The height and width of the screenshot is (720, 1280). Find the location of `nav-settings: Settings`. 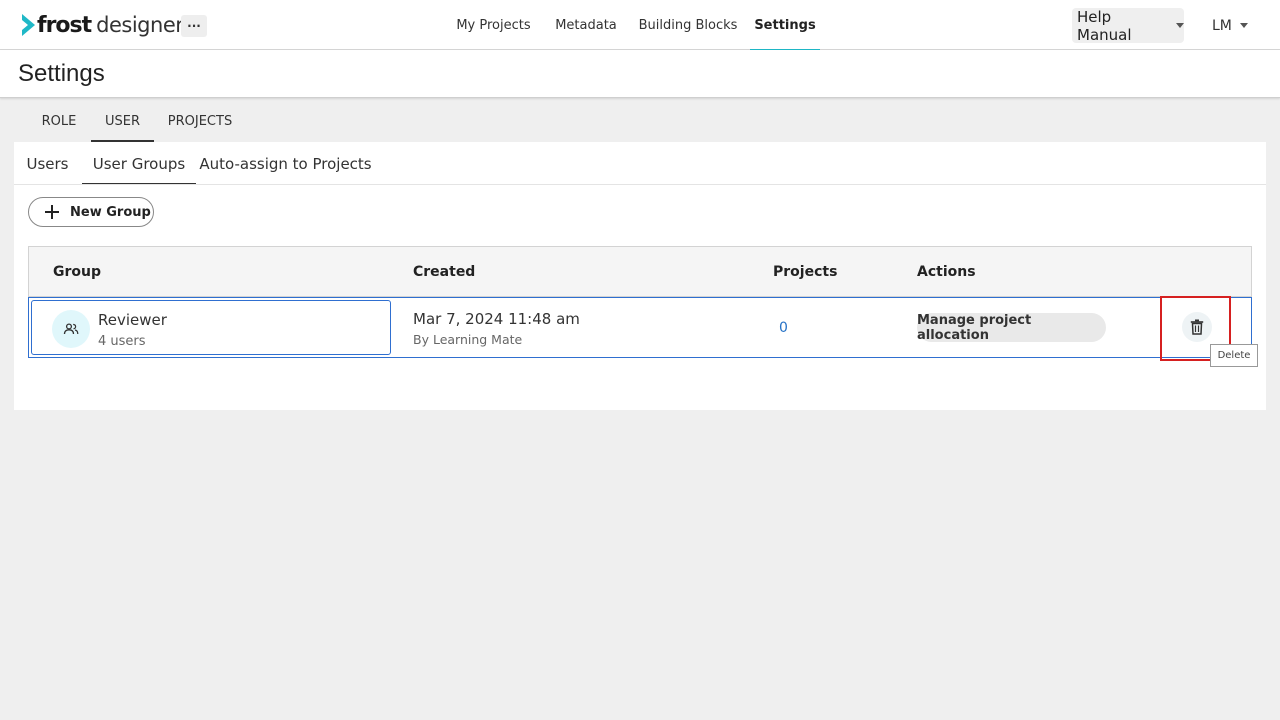

nav-settings: Settings is located at coordinates (785, 25).